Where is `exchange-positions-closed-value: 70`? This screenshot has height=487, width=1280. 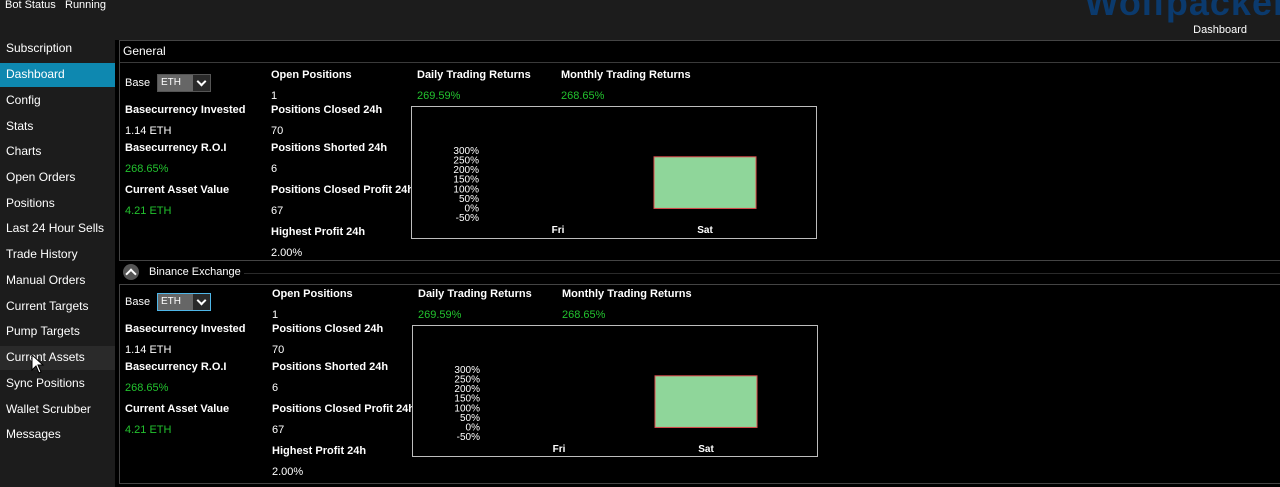 exchange-positions-closed-value: 70 is located at coordinates (278, 350).